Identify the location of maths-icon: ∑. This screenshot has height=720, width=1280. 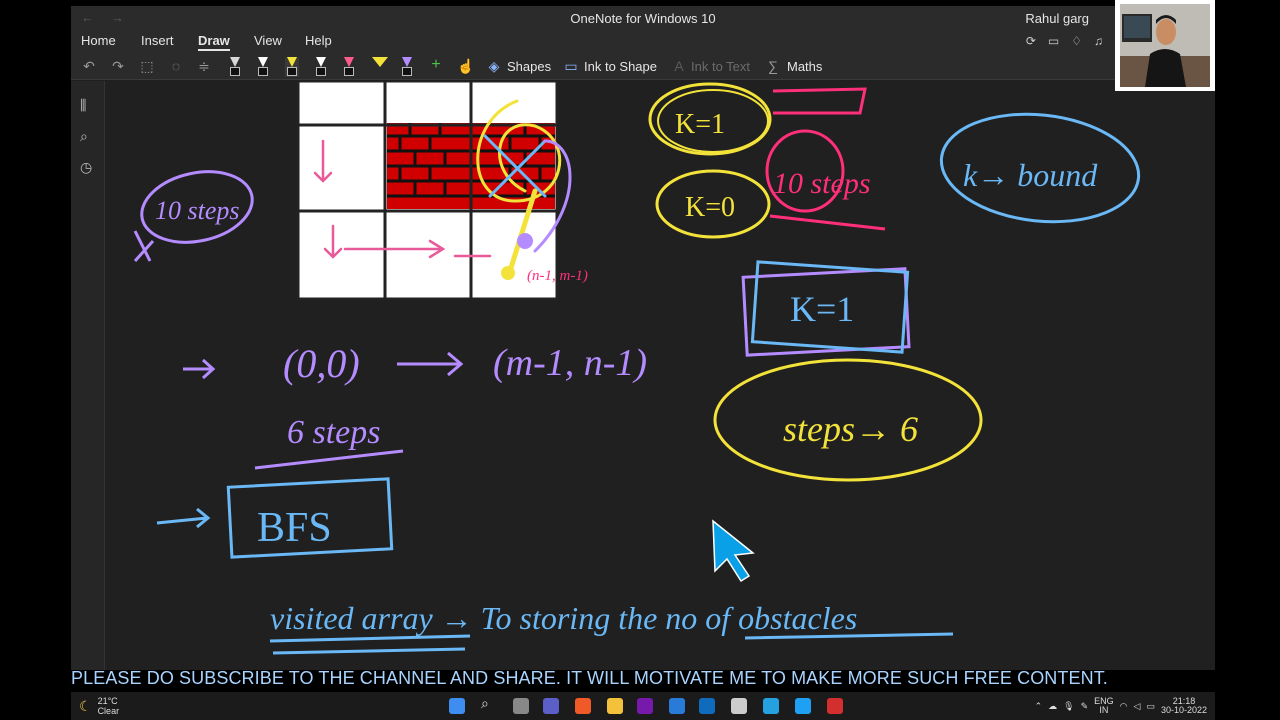
(773, 66).